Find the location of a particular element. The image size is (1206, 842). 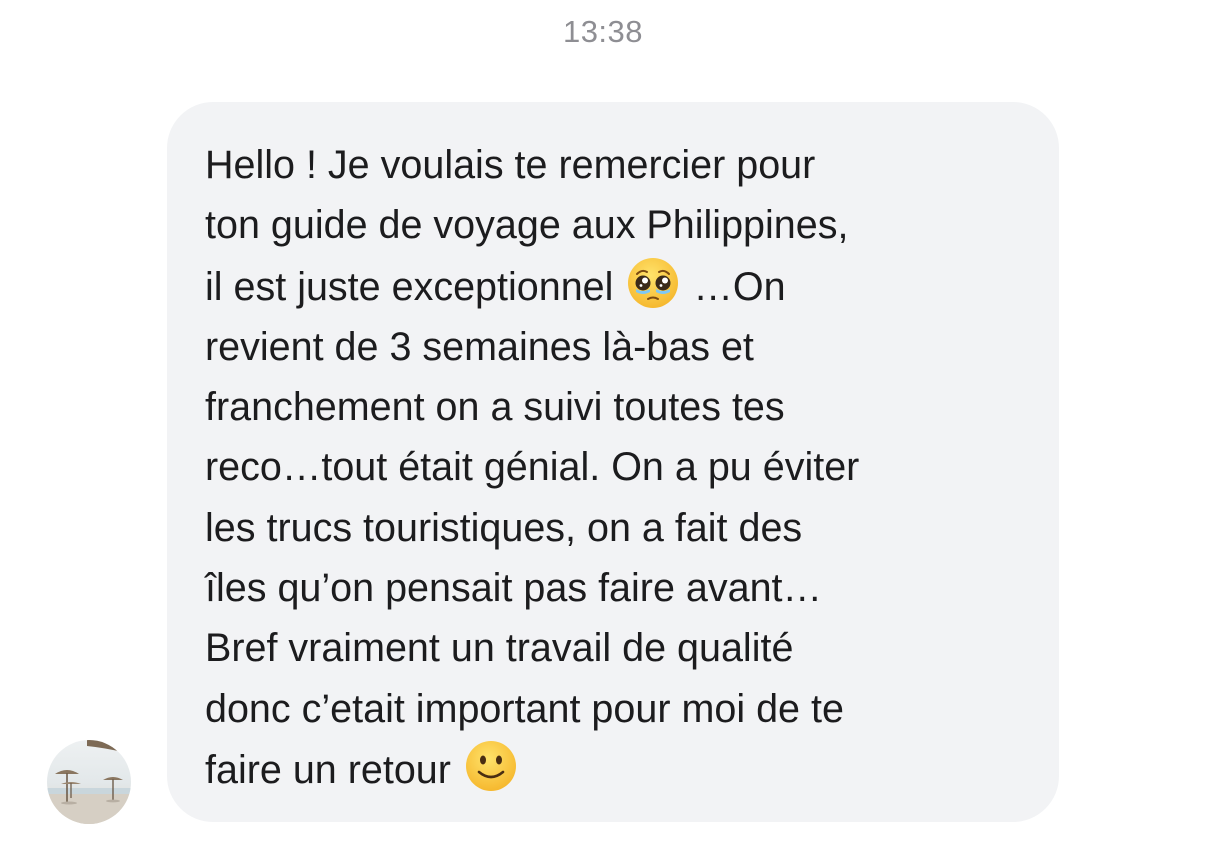

message-line: Bref vraiment un travail de qualité is located at coordinates (499, 648).